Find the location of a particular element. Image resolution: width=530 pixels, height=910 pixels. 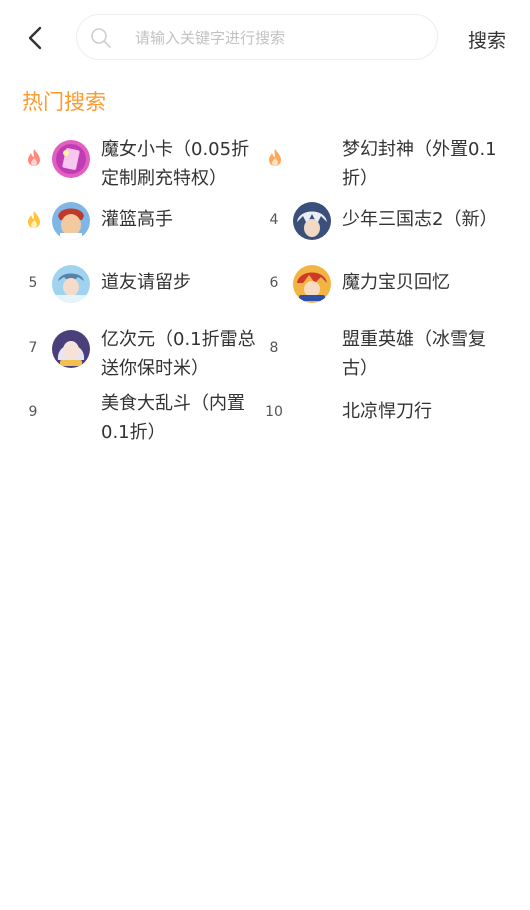

rank-number: 4 is located at coordinates (274, 220).